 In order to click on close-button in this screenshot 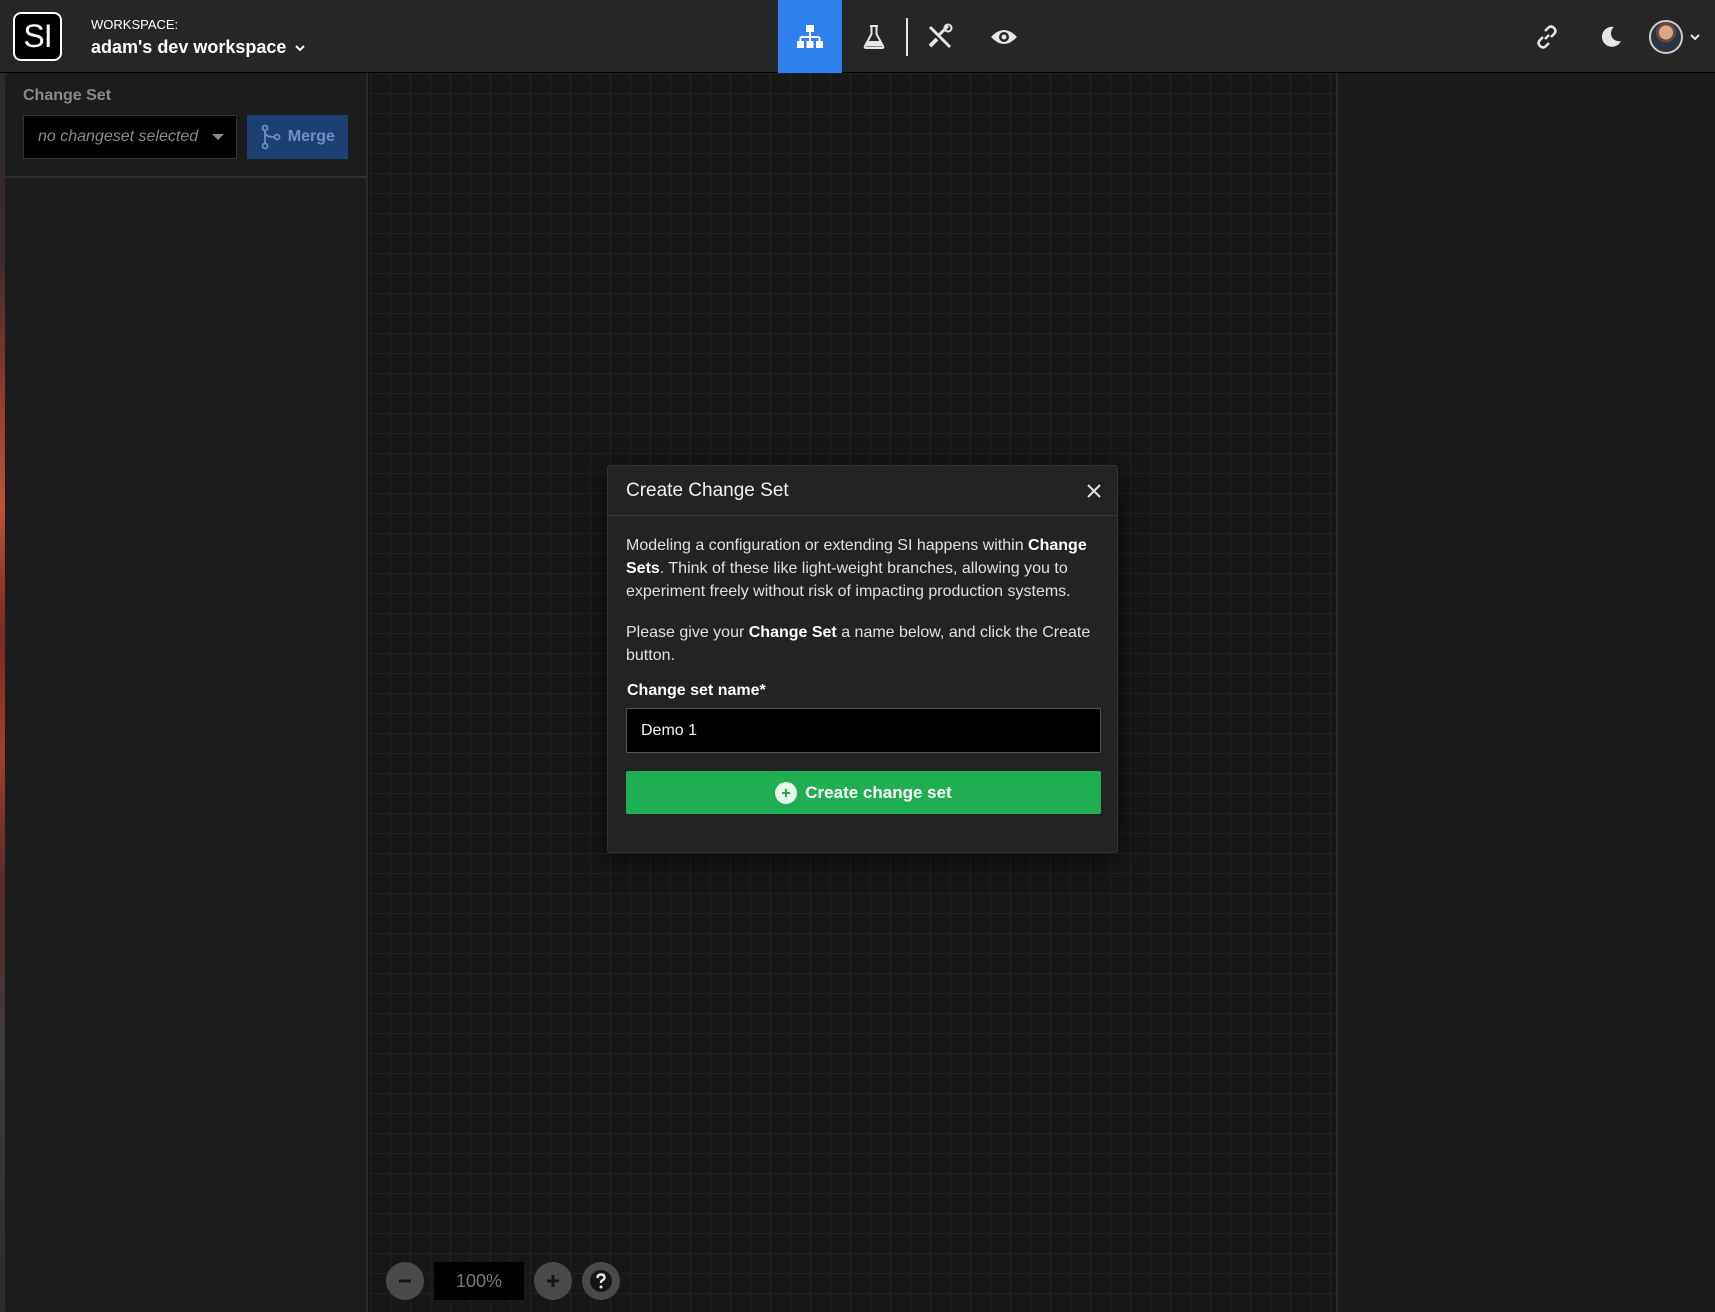, I will do `click(1094, 491)`.